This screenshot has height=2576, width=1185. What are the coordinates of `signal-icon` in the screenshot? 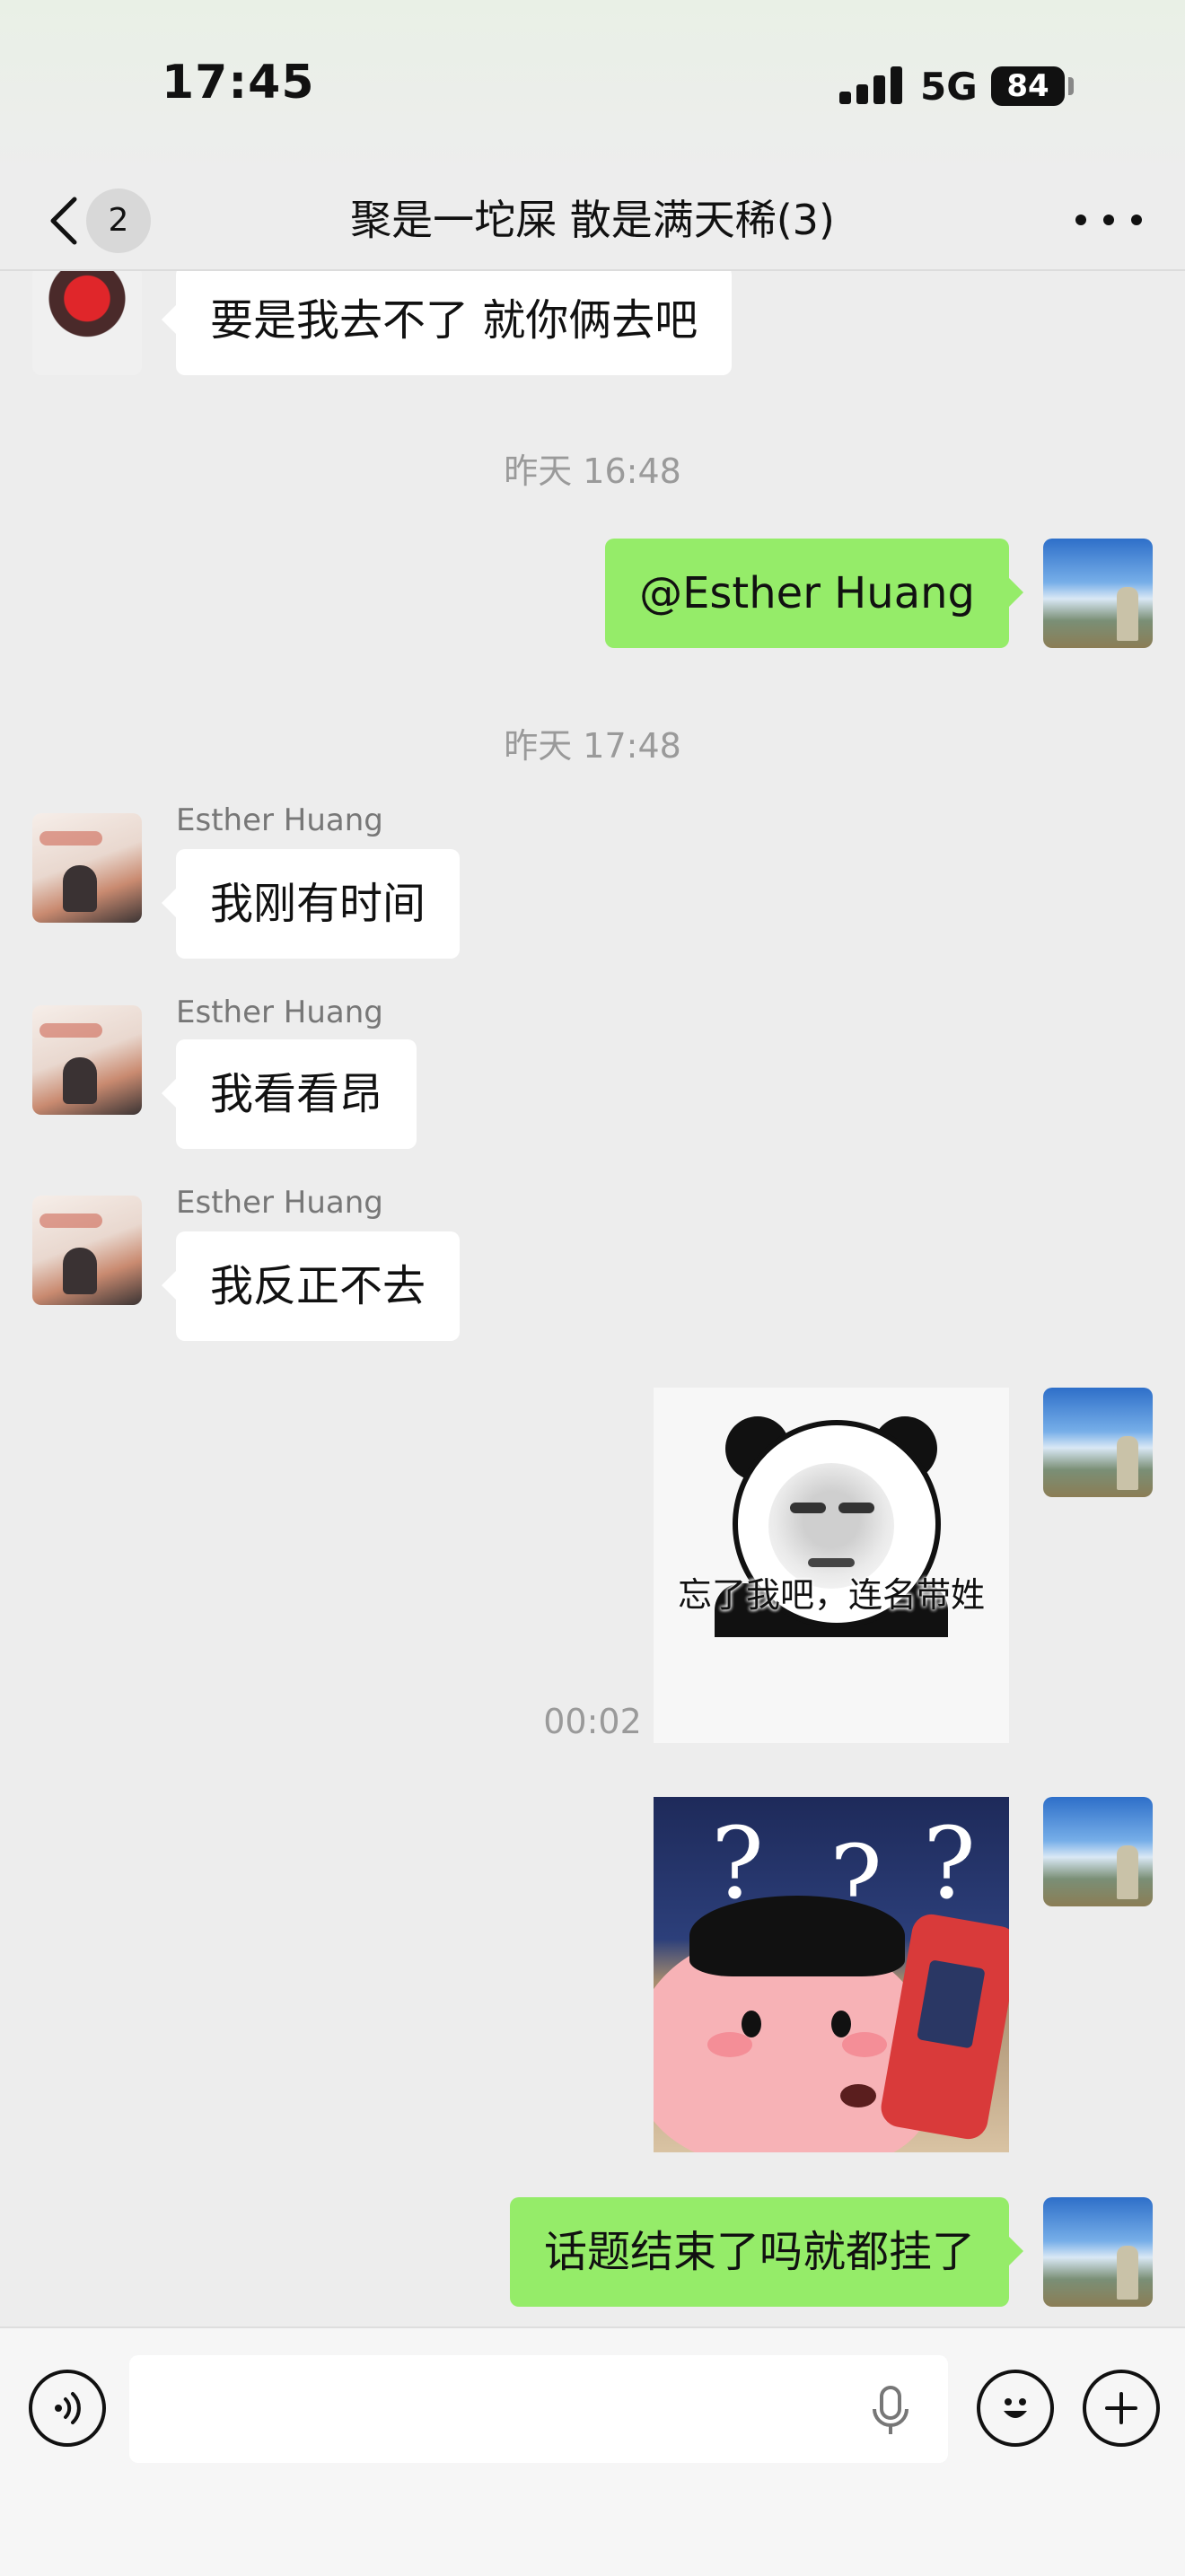 It's located at (871, 85).